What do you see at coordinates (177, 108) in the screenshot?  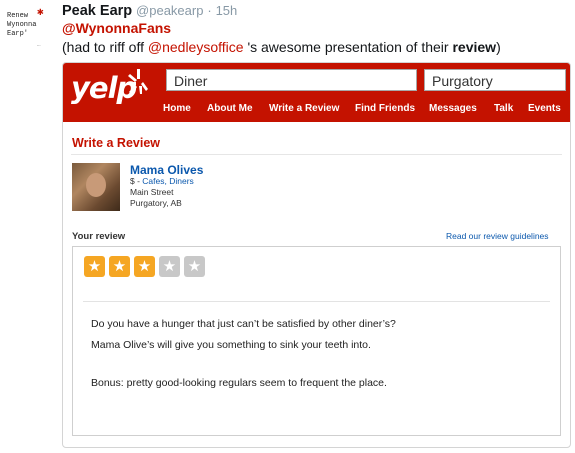 I see `nav-home: Home` at bounding box center [177, 108].